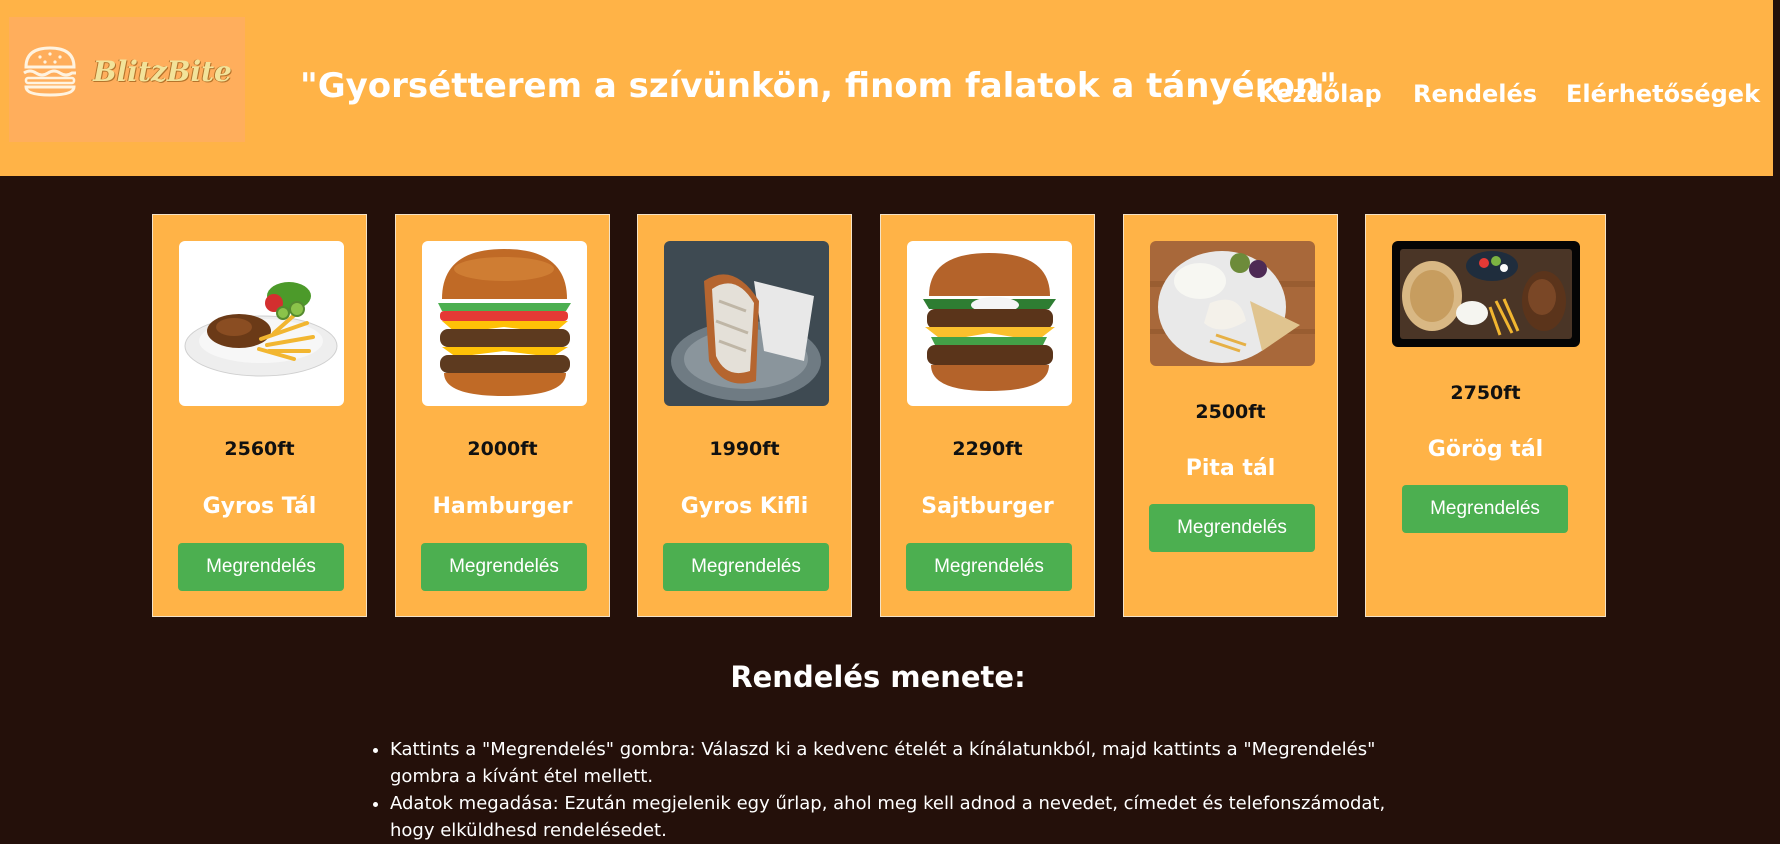  I want to click on item-name: Hamburger, so click(502, 506).